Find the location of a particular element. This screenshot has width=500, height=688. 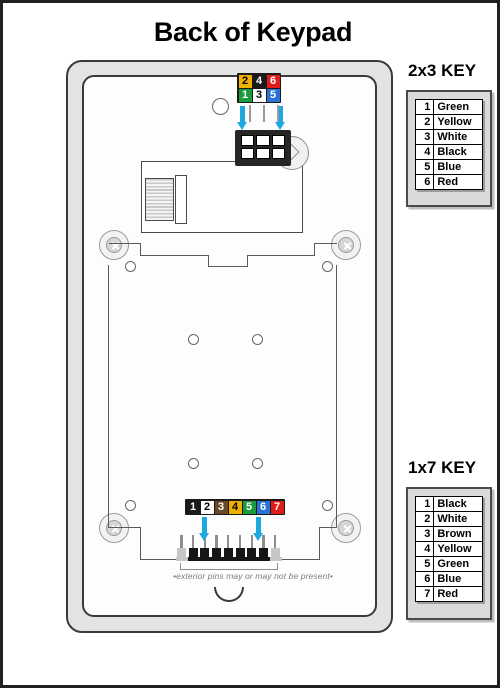

key-1x7-table: 1 Black 2 White 3 Brown 4 Yellow 5 Green 6 Blue 7 Red is located at coordinates (448, 549).